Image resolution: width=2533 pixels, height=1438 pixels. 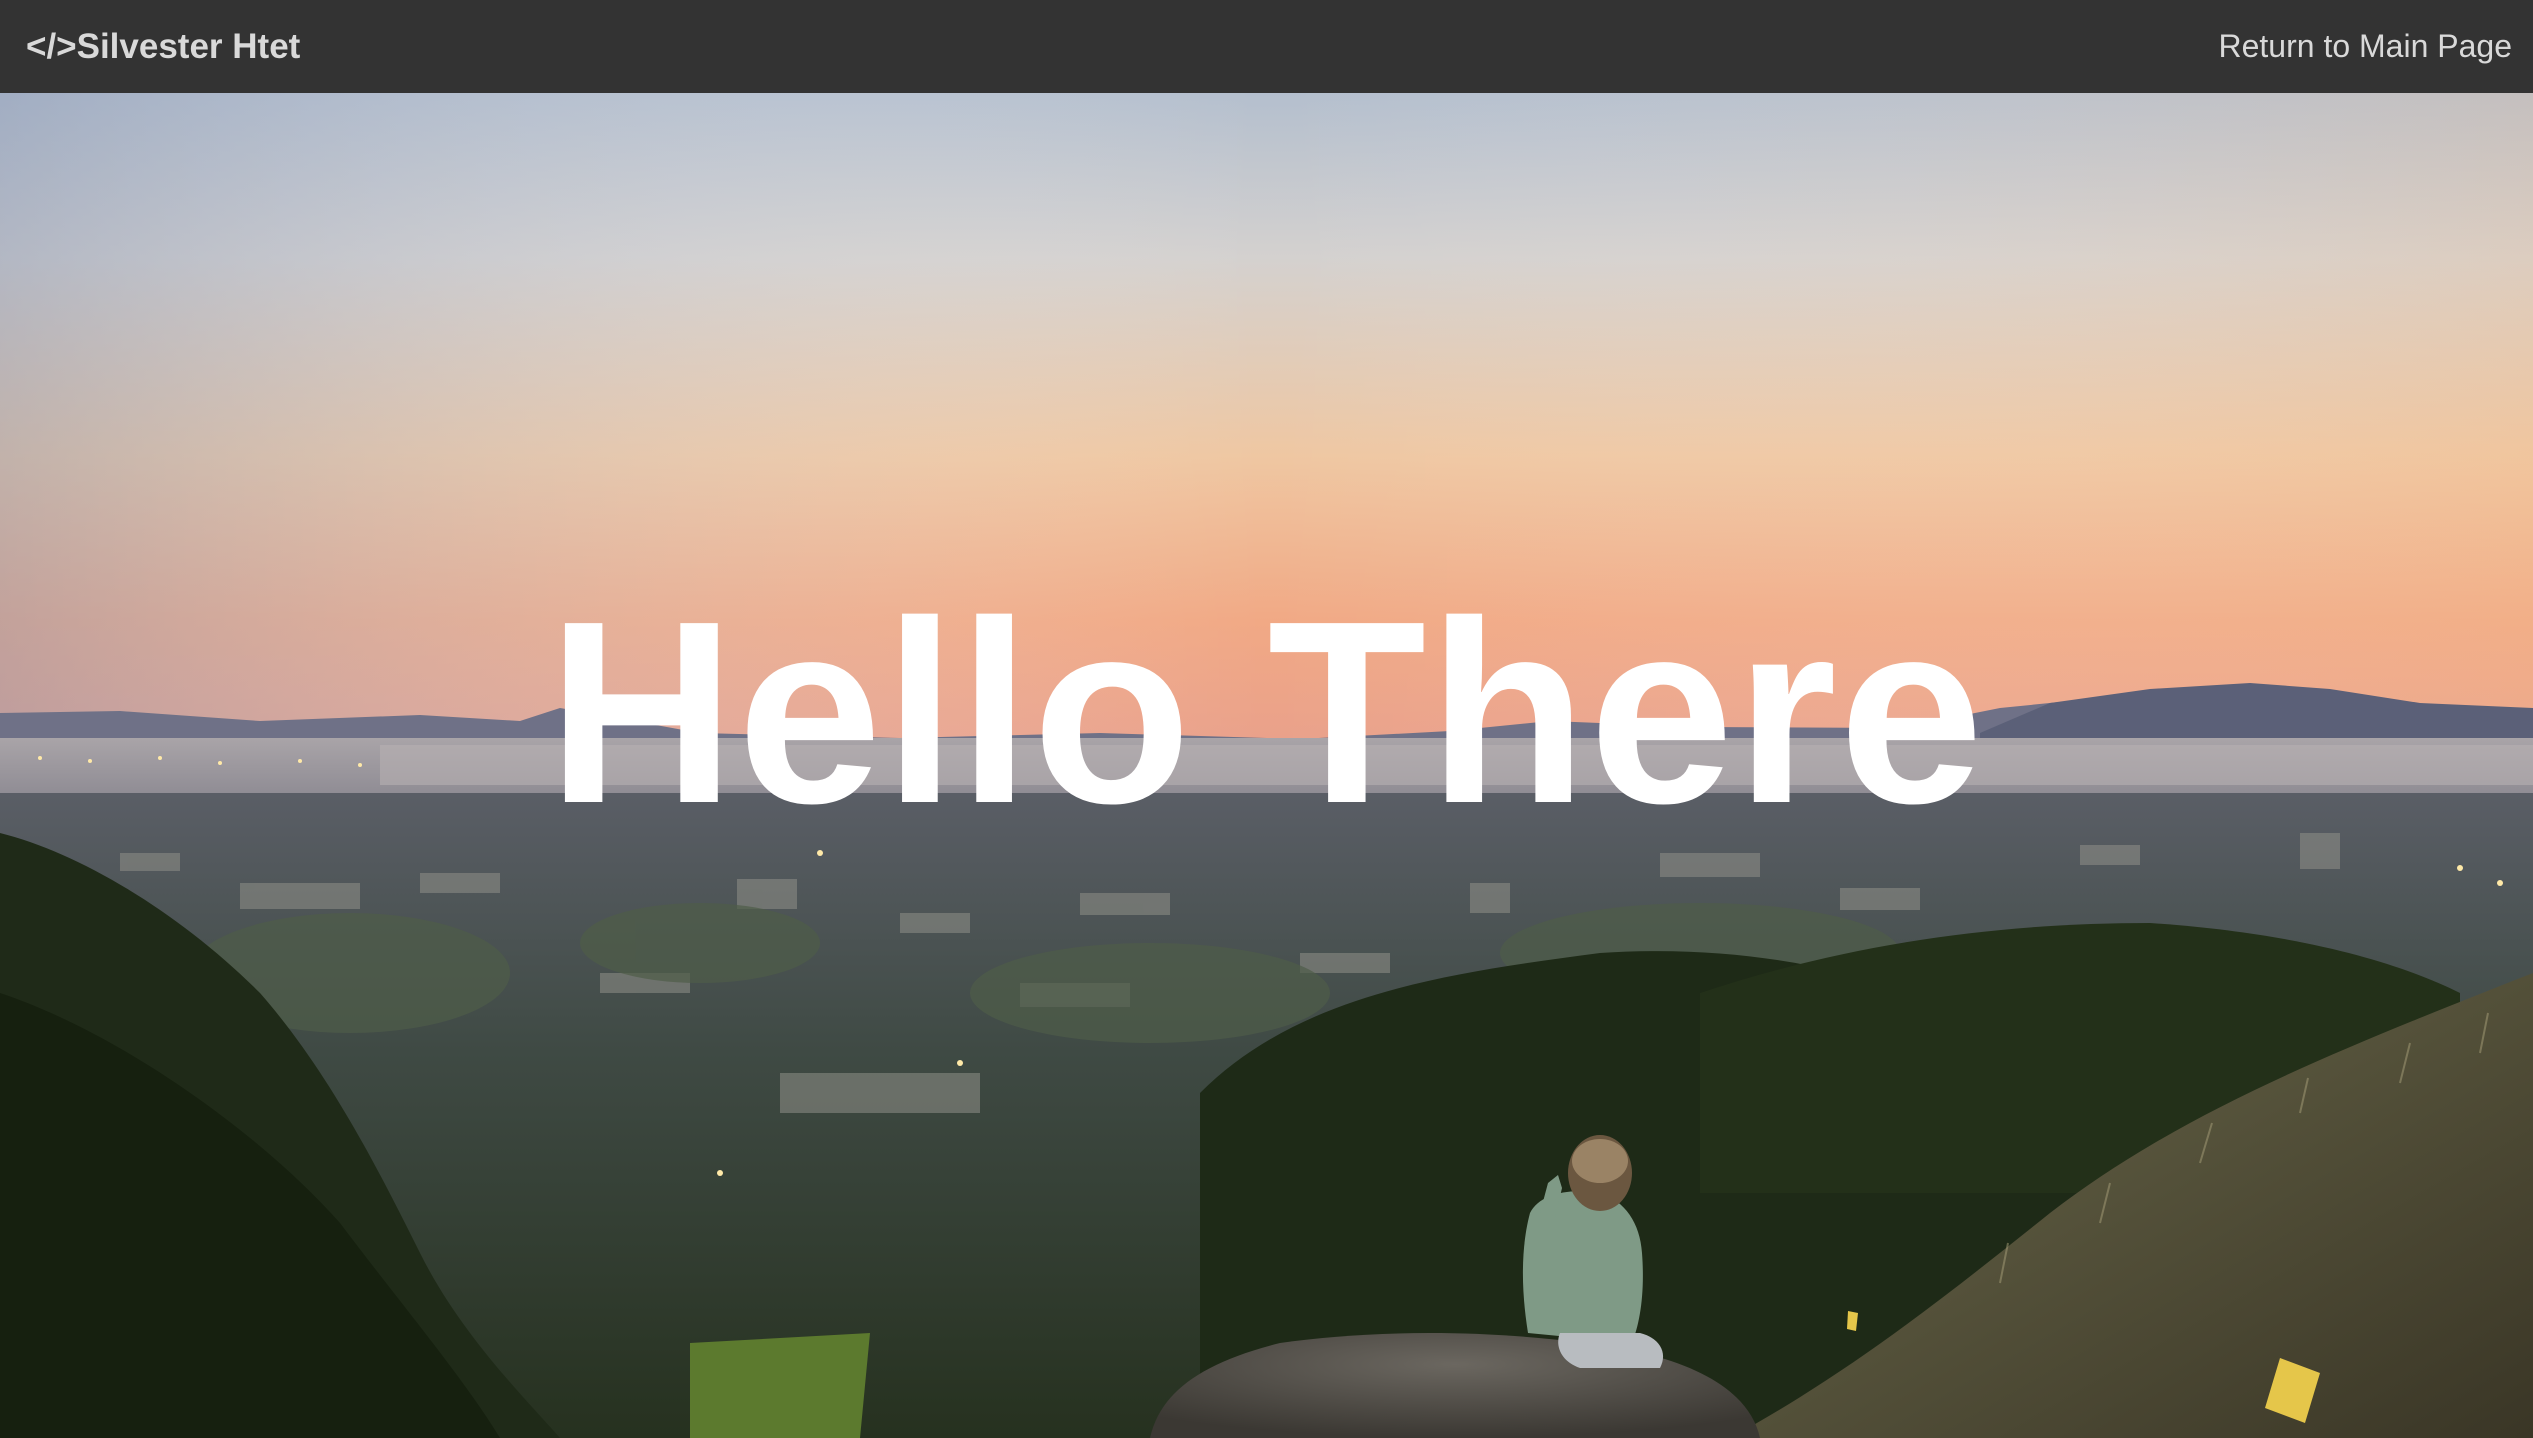 What do you see at coordinates (1266, 713) in the screenshot?
I see `hero-title: Hello There` at bounding box center [1266, 713].